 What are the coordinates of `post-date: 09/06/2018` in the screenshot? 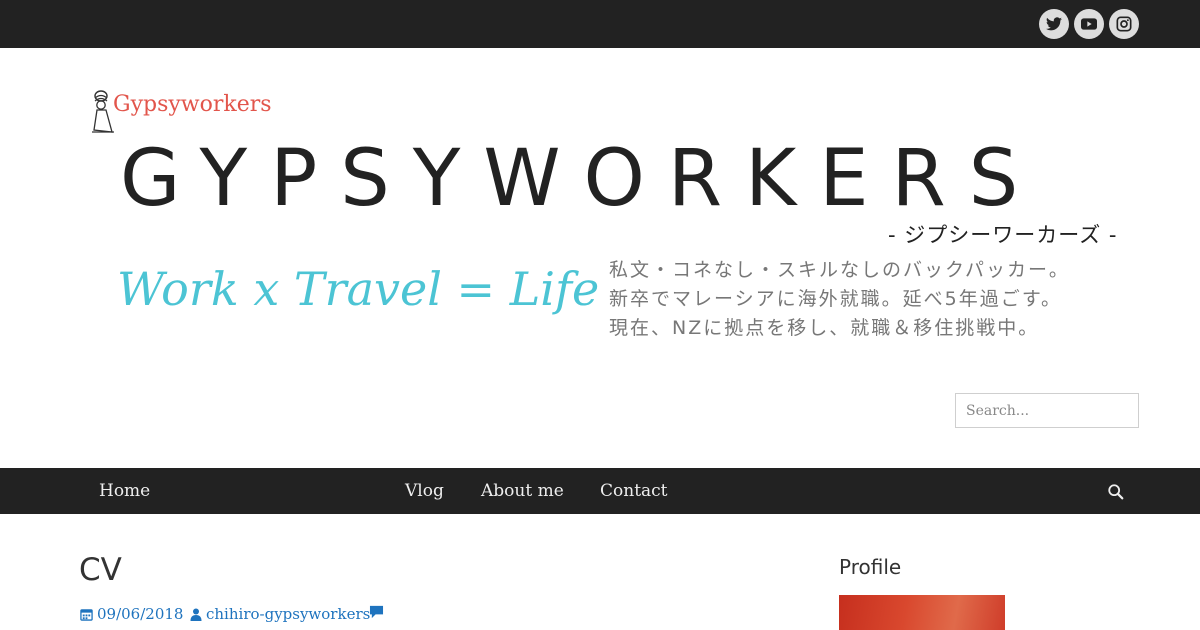 It's located at (131, 614).